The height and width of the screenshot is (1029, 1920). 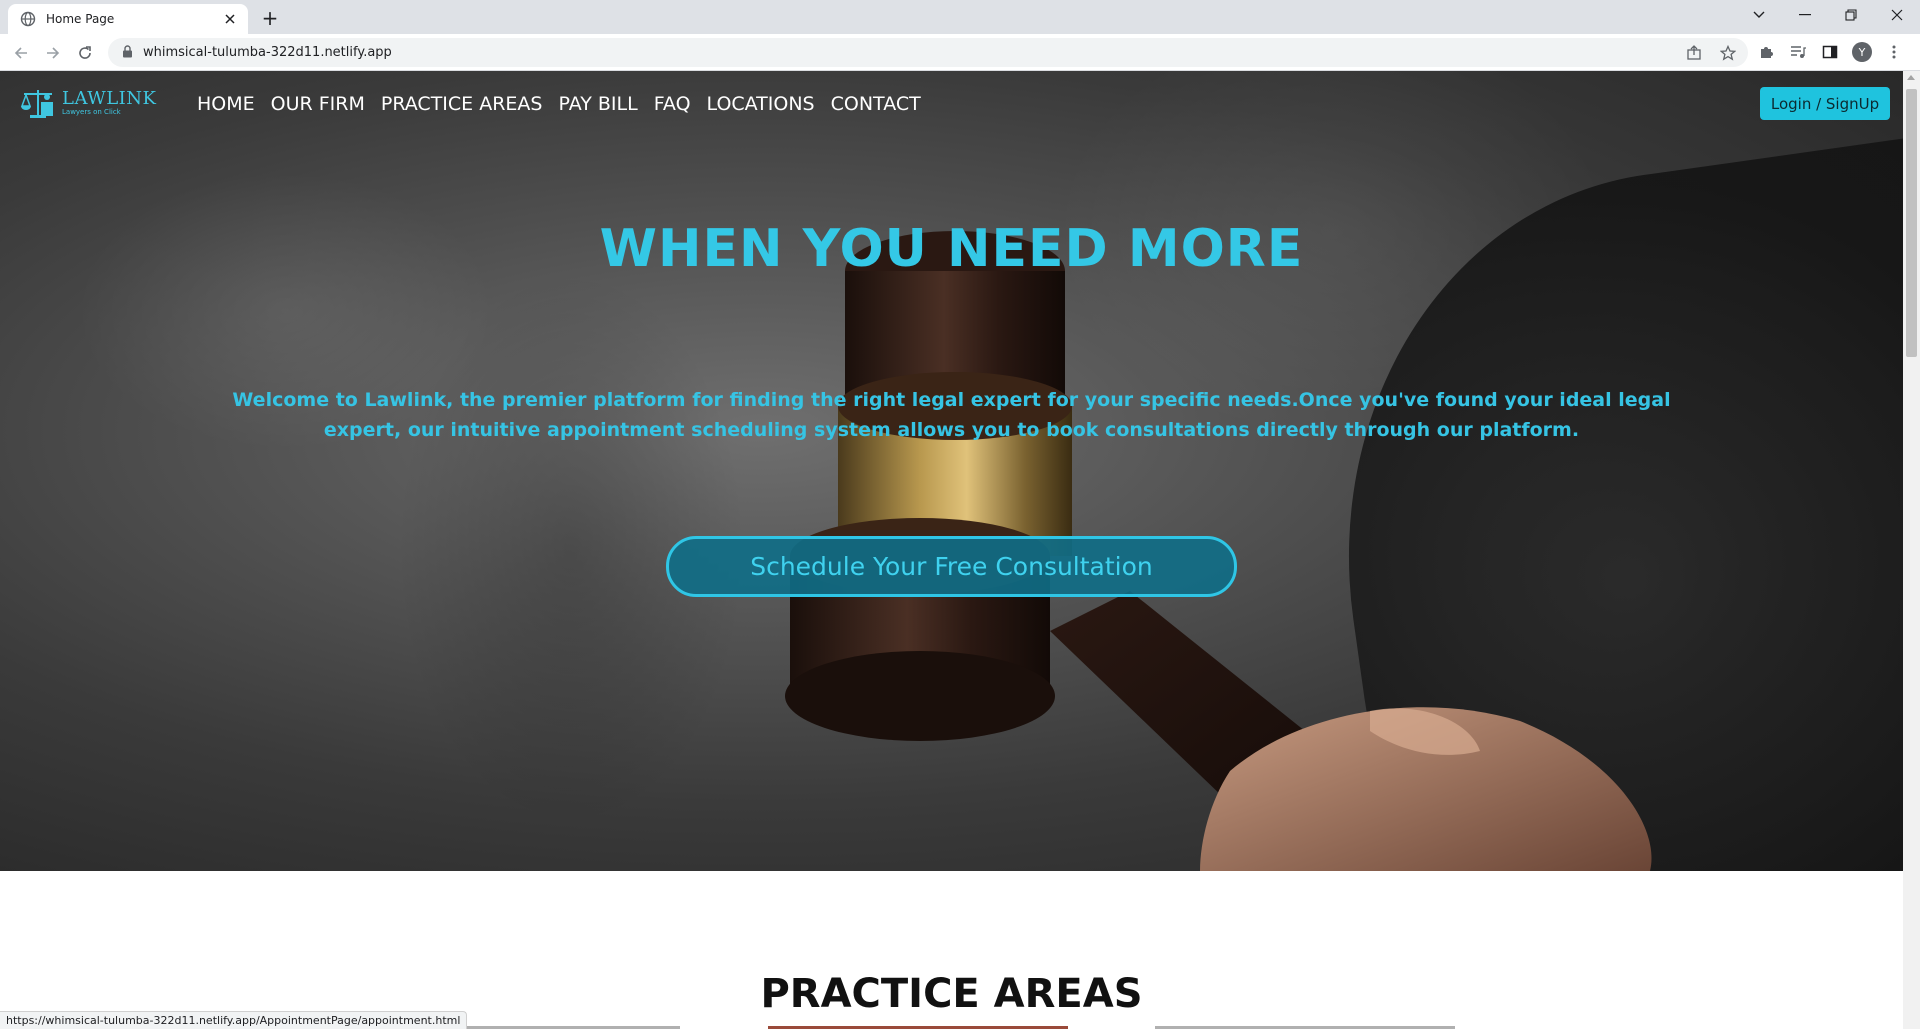 What do you see at coordinates (761, 104) in the screenshot?
I see `nav-locations: LOCATIONS` at bounding box center [761, 104].